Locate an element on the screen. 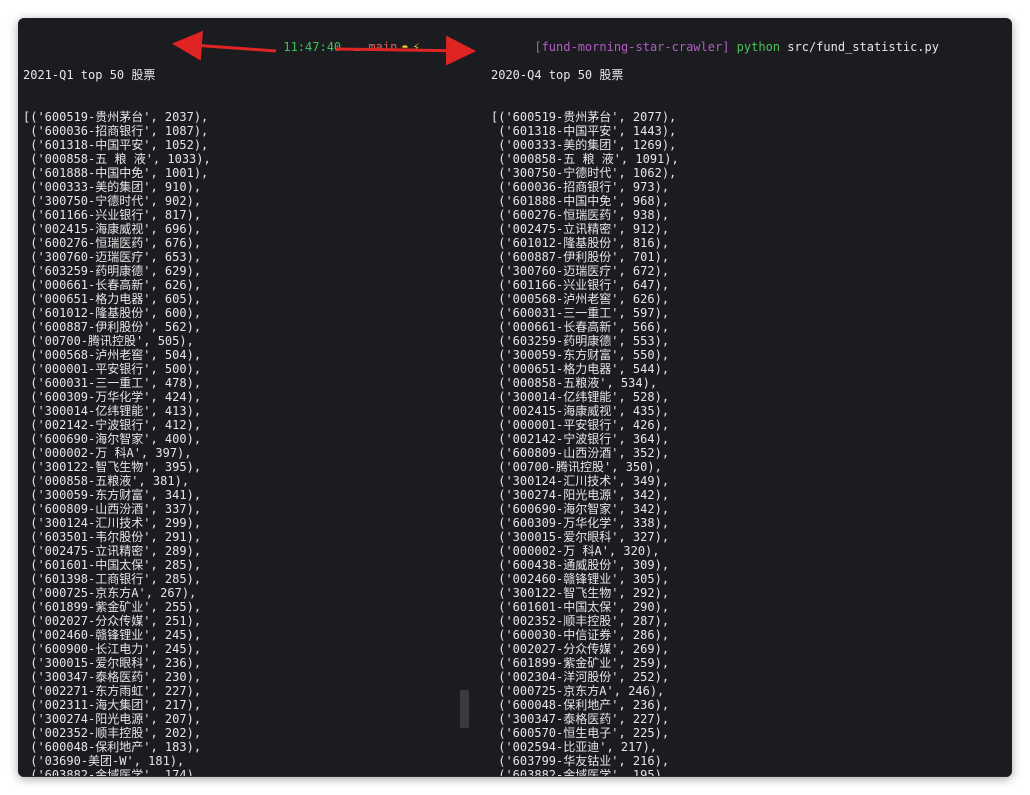 This screenshot has height=795, width=1030. output-line: ('002142-宁波银行', 412), is located at coordinates (112, 425).